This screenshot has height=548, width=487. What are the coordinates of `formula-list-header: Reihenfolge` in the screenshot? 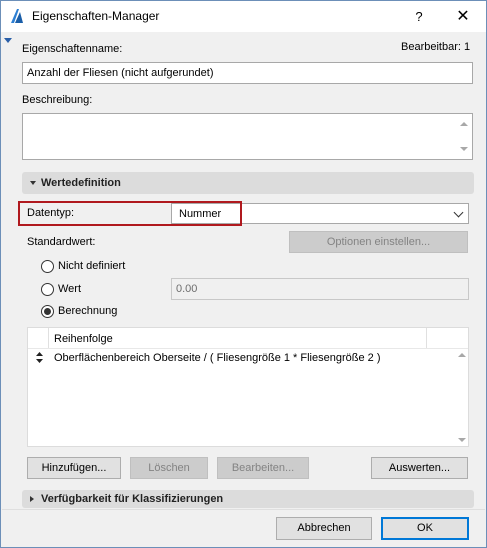 It's located at (248, 338).